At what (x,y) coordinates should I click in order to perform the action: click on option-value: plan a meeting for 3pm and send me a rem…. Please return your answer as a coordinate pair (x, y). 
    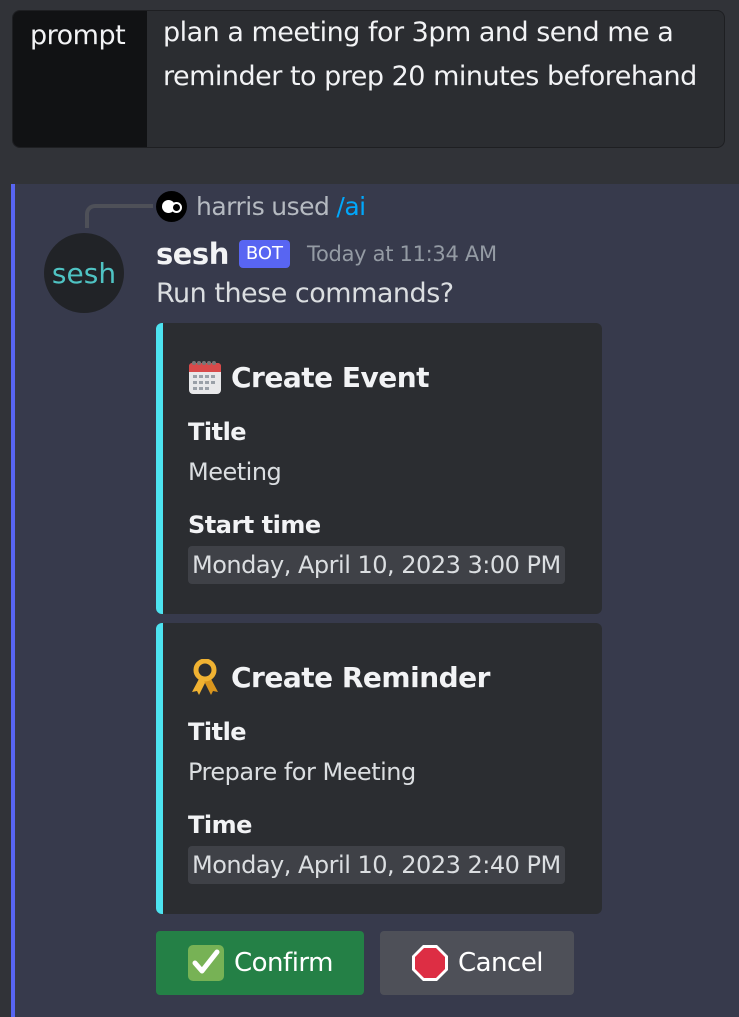
    Looking at the image, I should click on (430, 54).